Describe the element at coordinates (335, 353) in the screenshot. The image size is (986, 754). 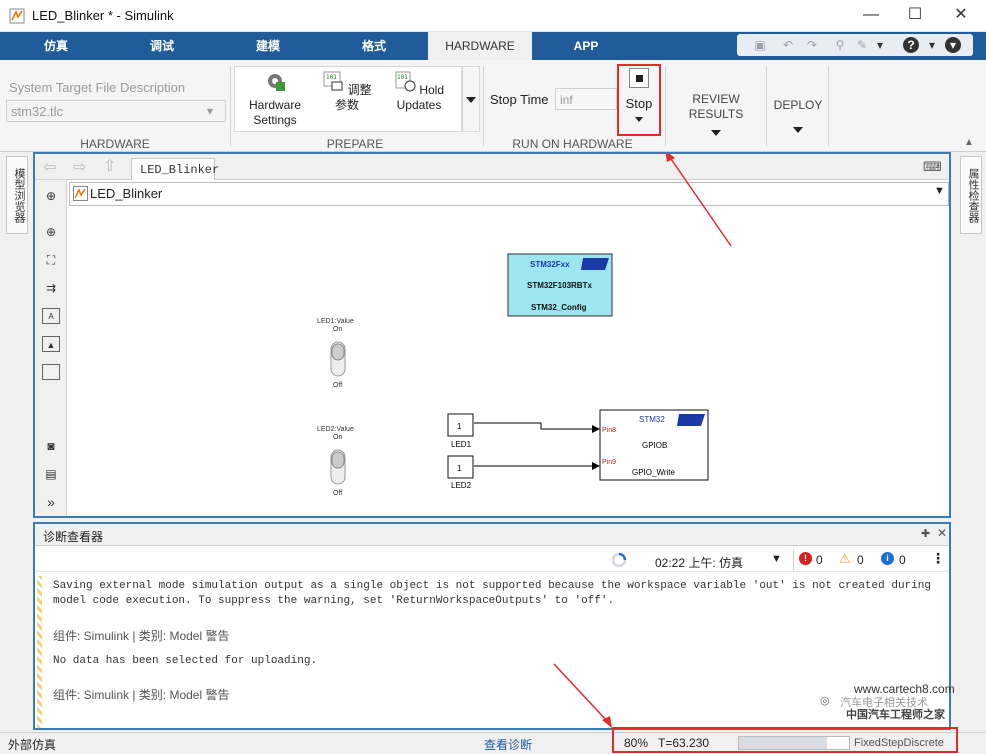
I see `led1-switch: LED1:Value On Off` at that location.